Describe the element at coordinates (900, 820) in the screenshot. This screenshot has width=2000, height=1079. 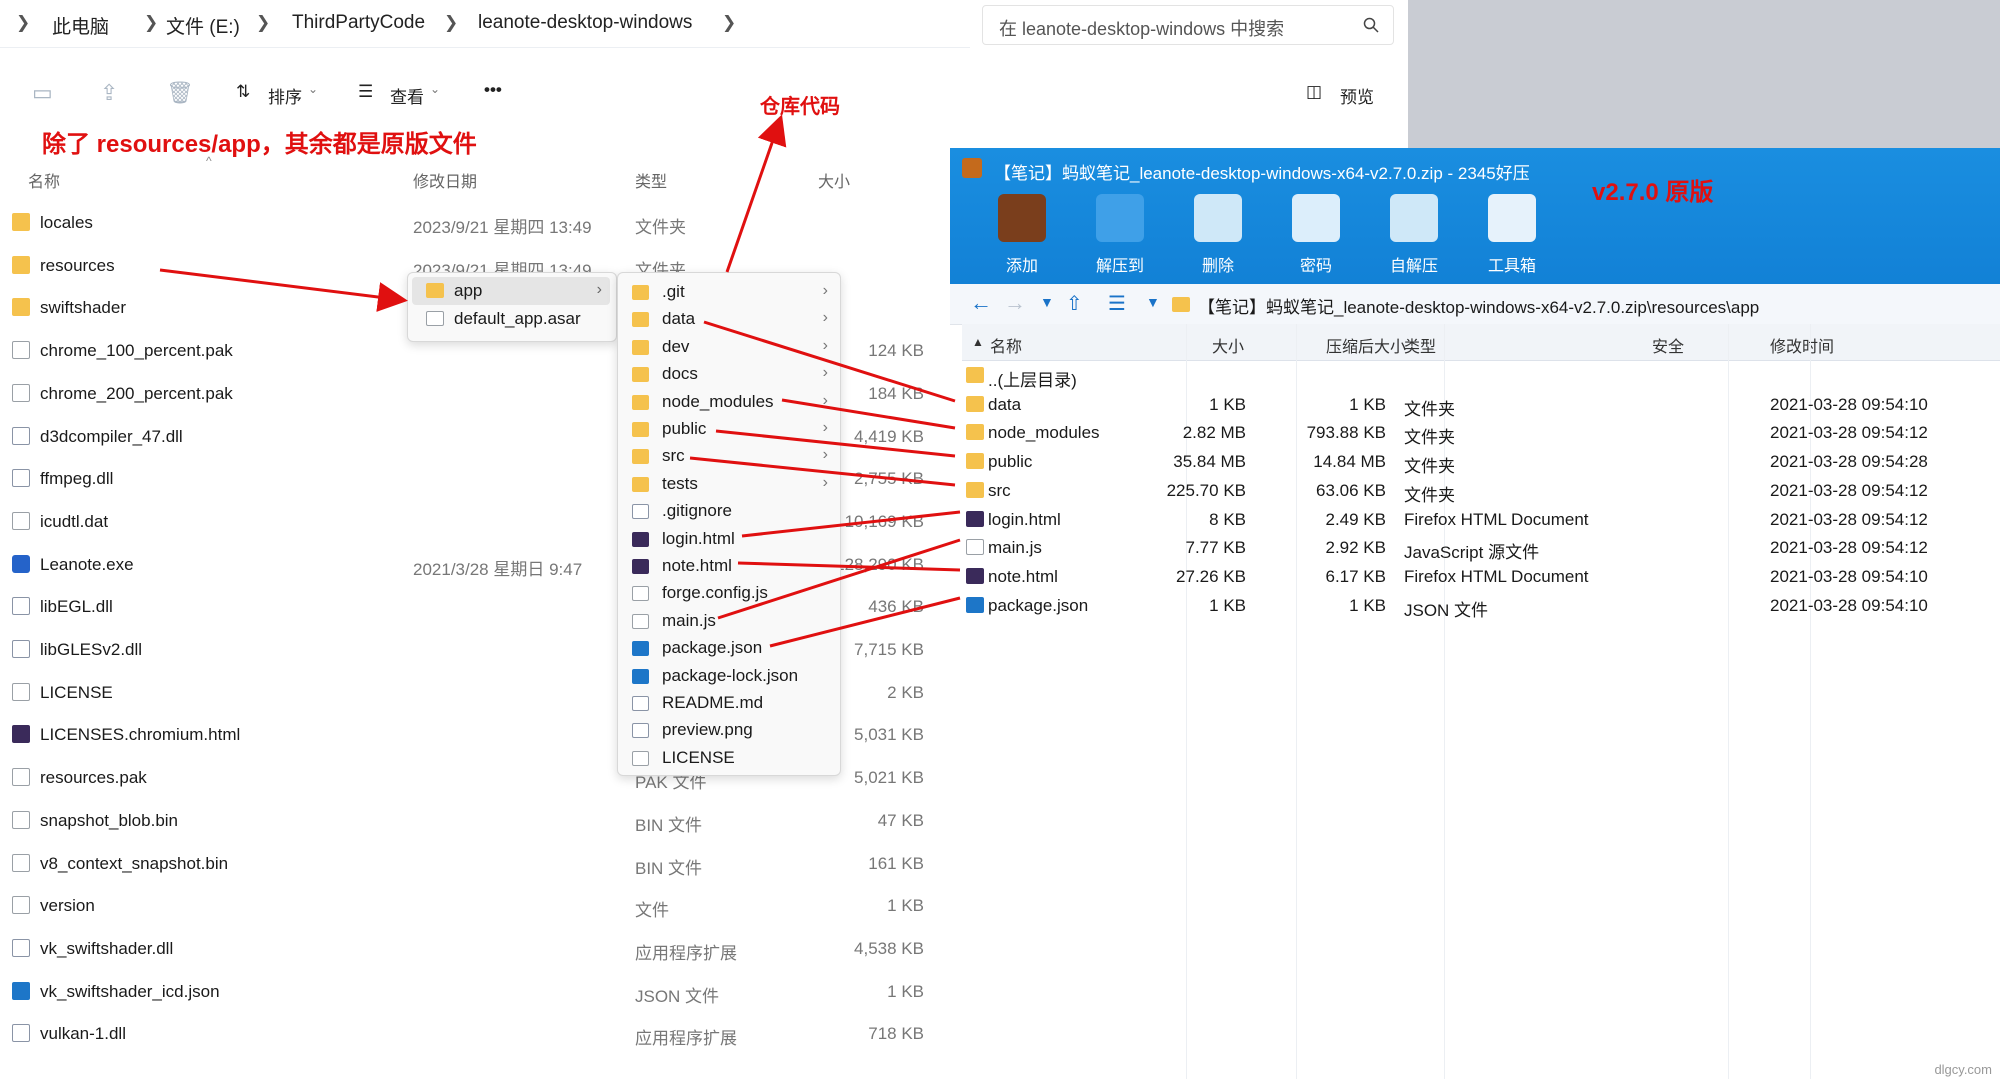
I see `file-size: 47 KB` at that location.